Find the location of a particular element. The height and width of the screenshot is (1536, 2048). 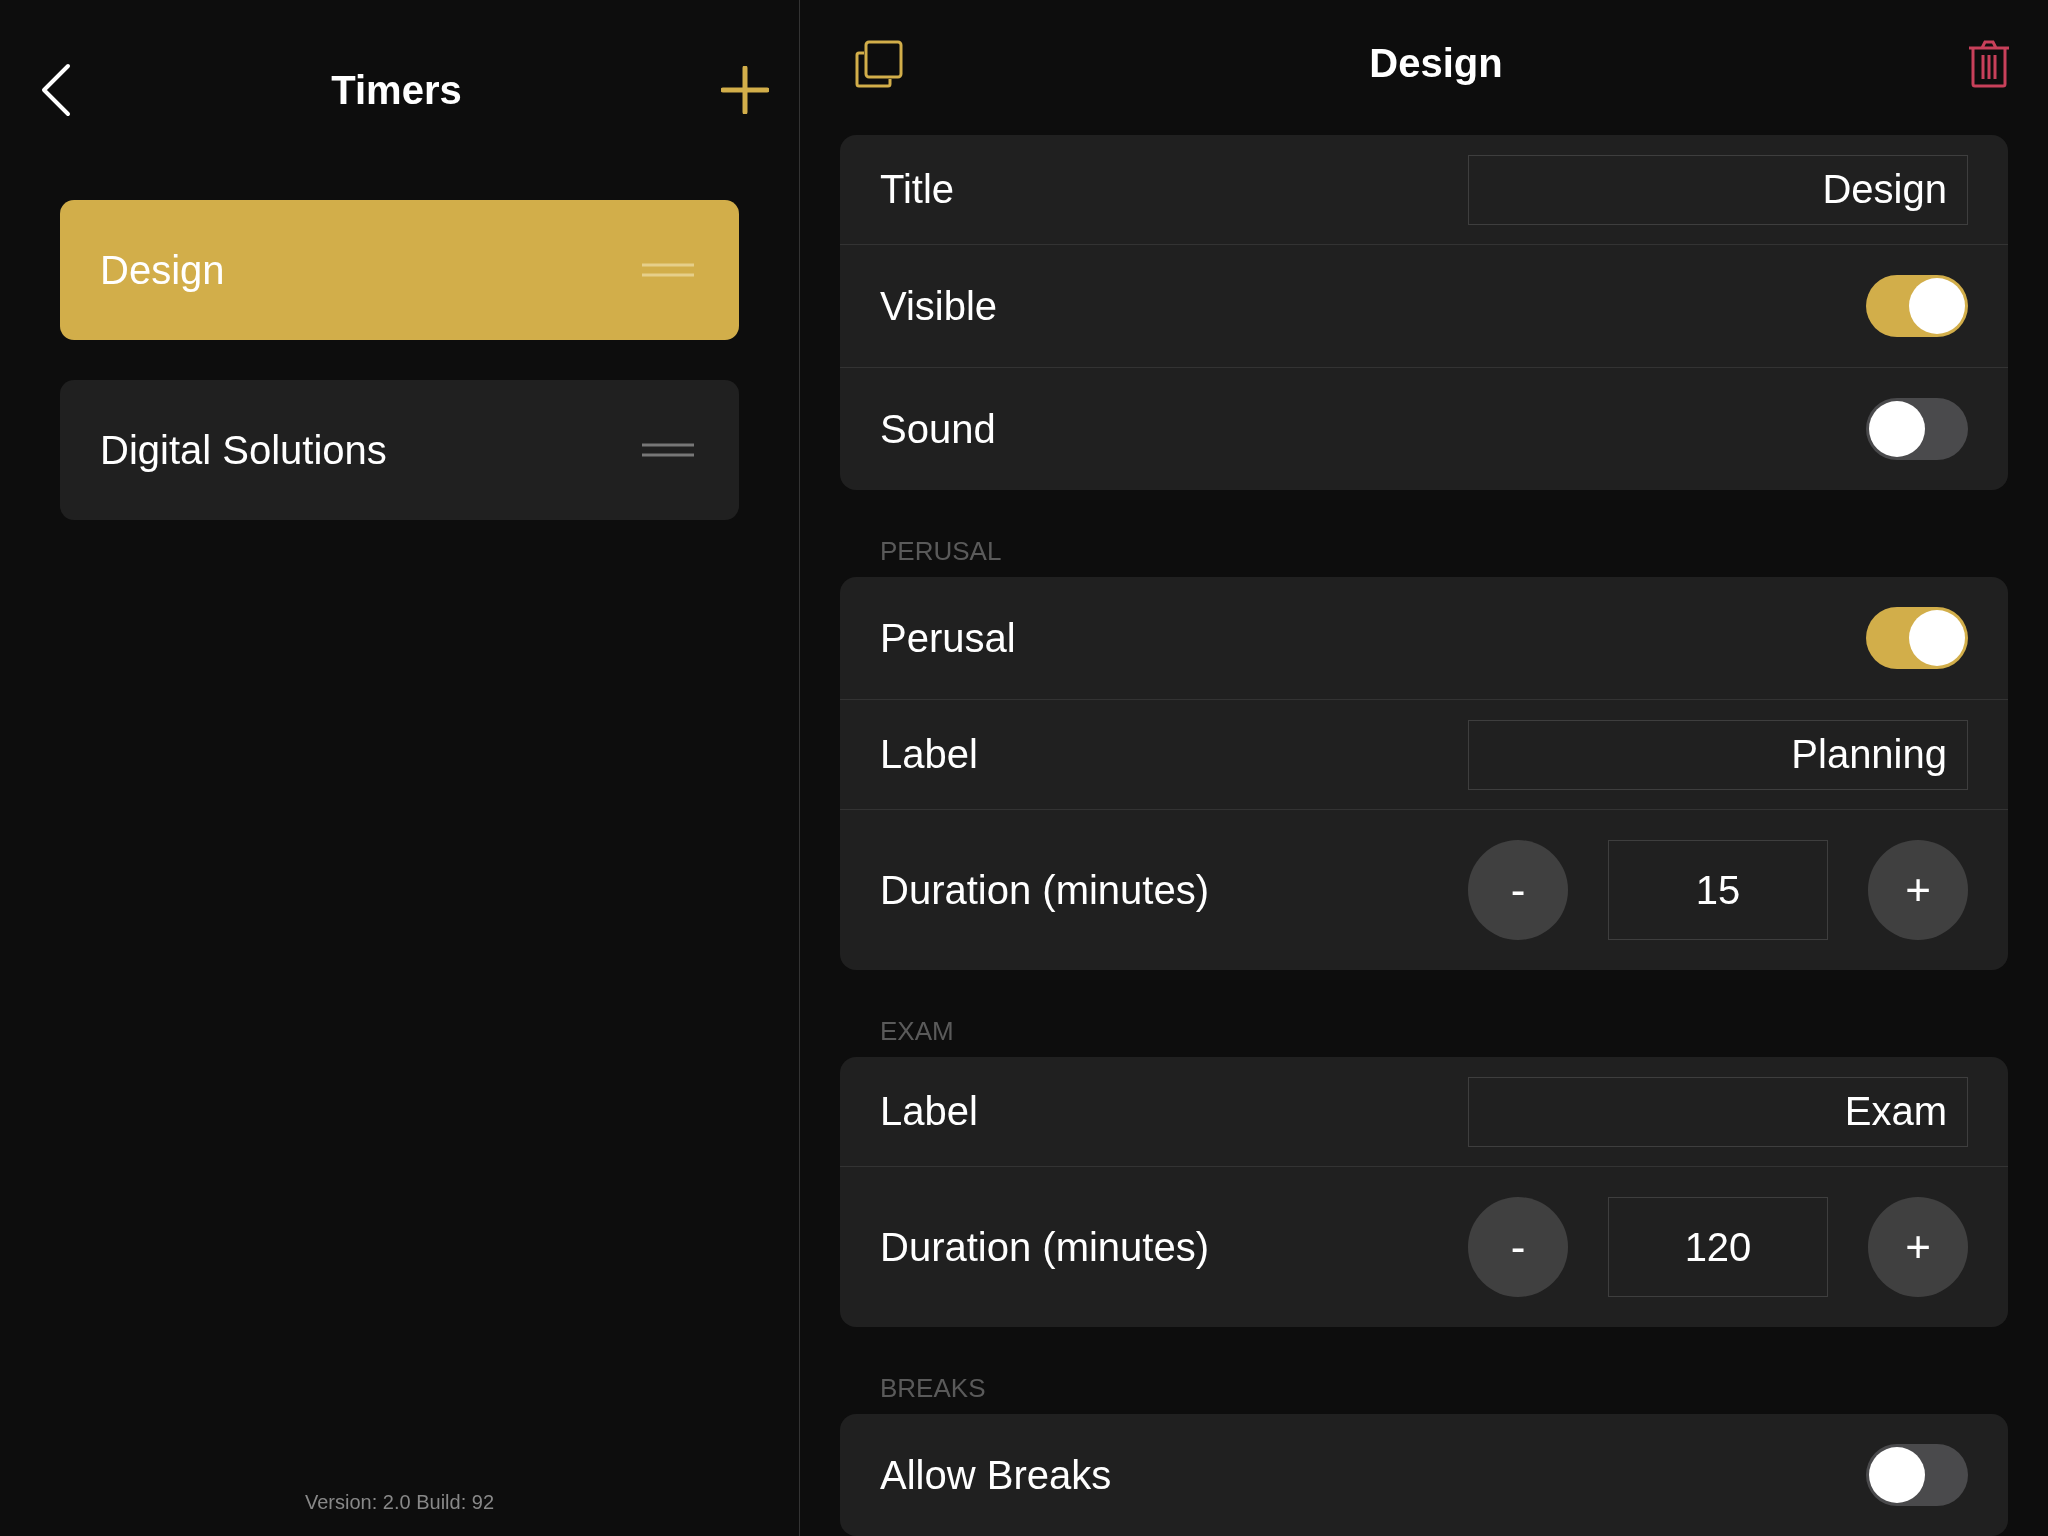

chevron-left-icon is located at coordinates (56, 90).